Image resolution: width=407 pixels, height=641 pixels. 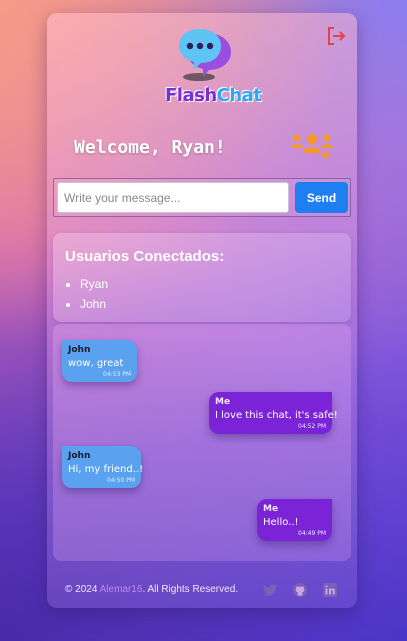 What do you see at coordinates (94, 304) in the screenshot?
I see `user-list-item: John` at bounding box center [94, 304].